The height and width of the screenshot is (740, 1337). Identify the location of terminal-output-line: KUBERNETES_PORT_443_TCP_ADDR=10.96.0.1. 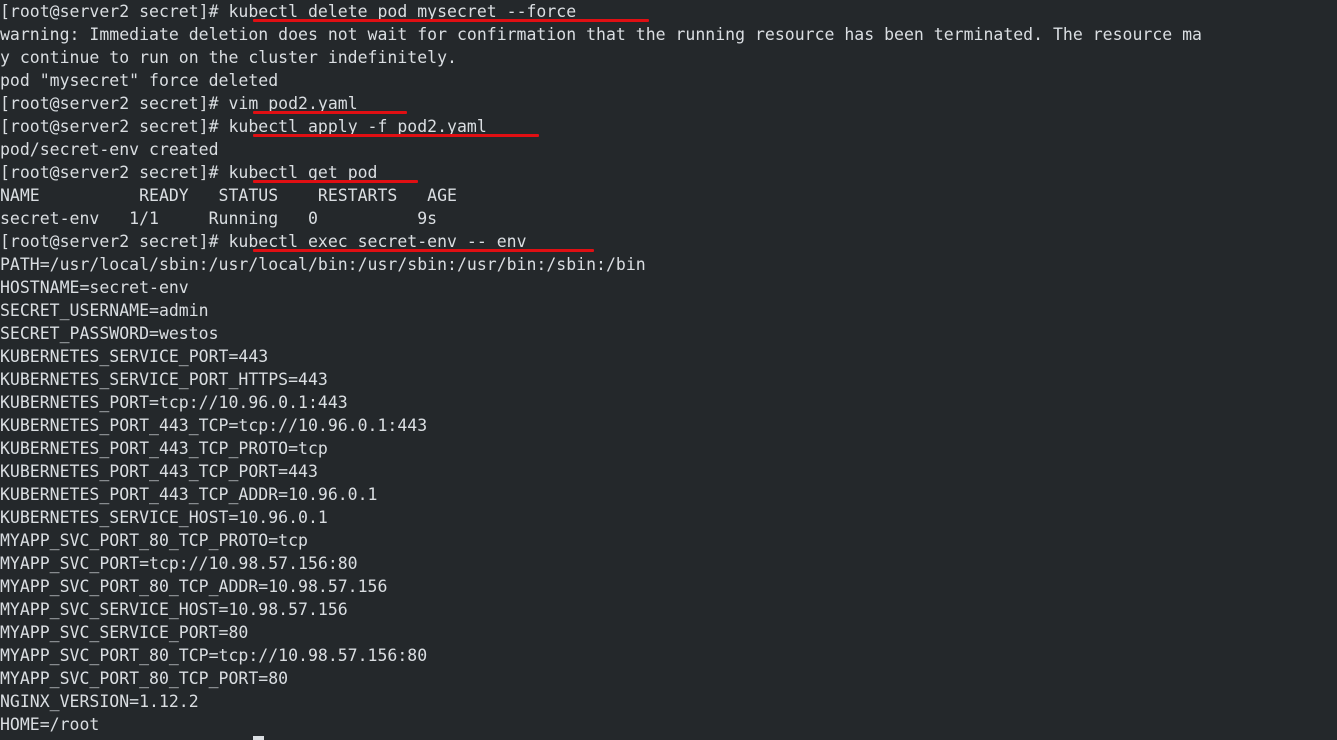
(601, 494).